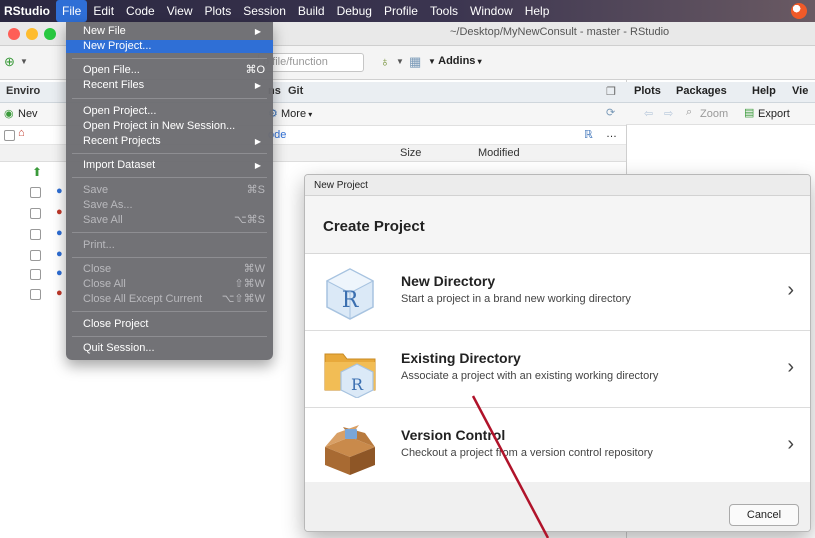 Image resolution: width=815 pixels, height=538 pixels. I want to click on menu-item-open-file: Open File... ⌘O, so click(169, 70).